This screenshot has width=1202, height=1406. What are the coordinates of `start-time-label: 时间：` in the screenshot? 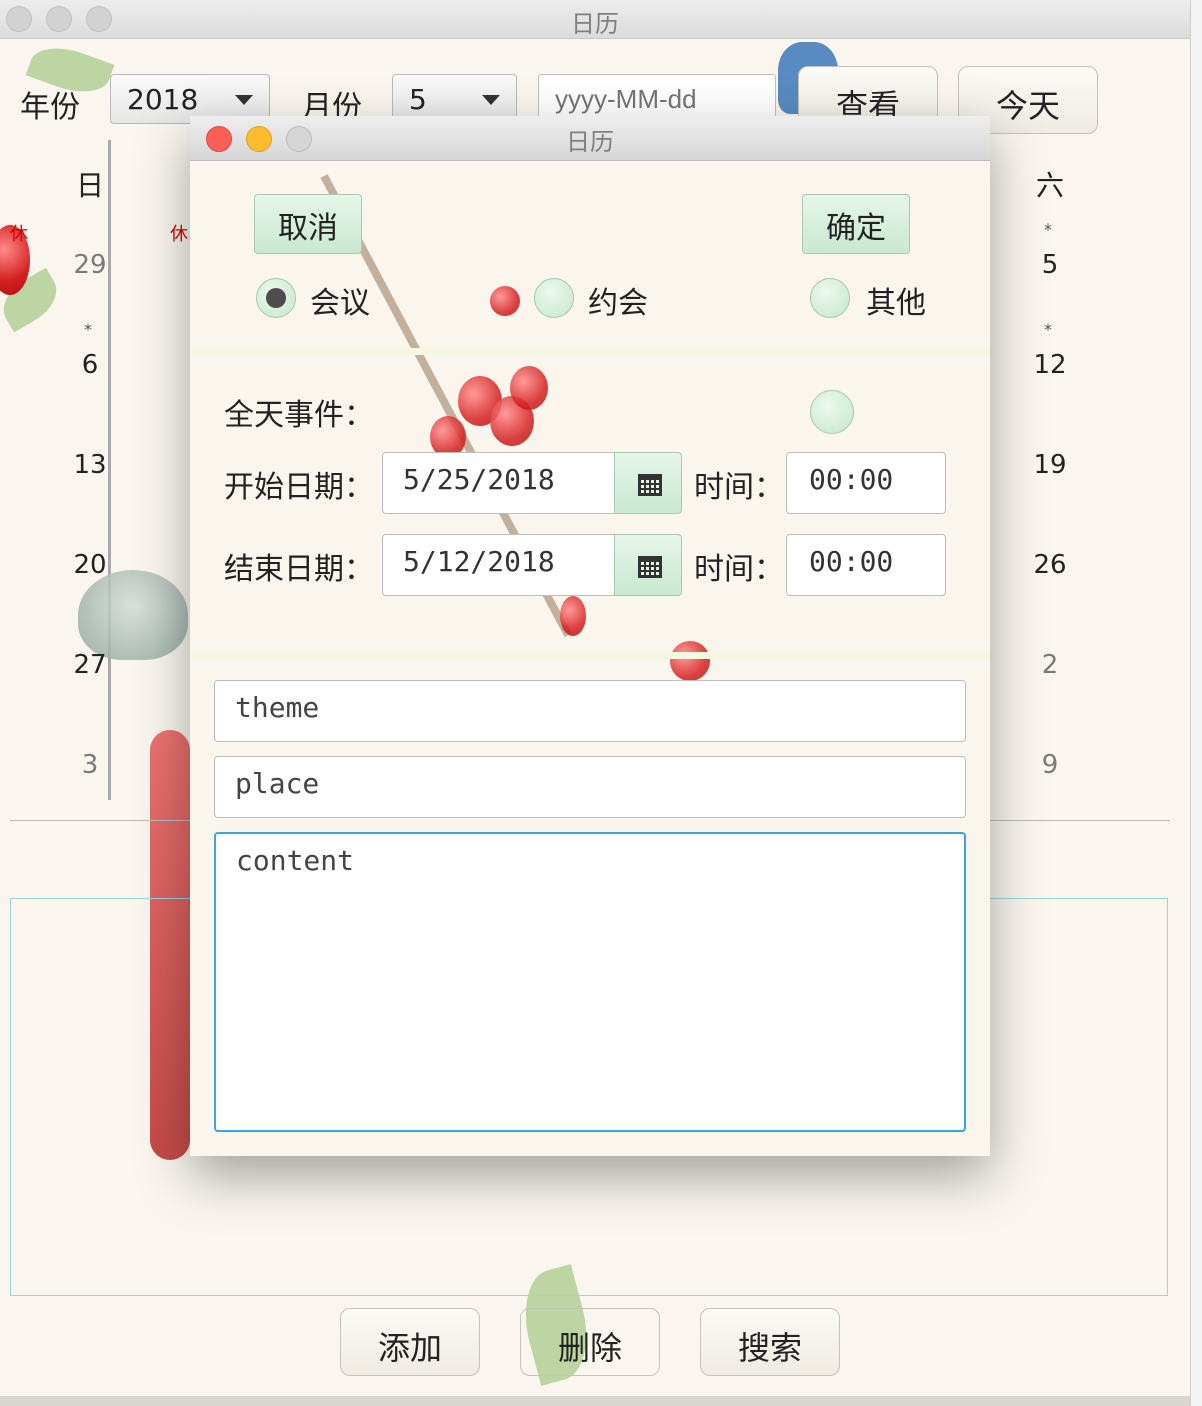 It's located at (739, 487).